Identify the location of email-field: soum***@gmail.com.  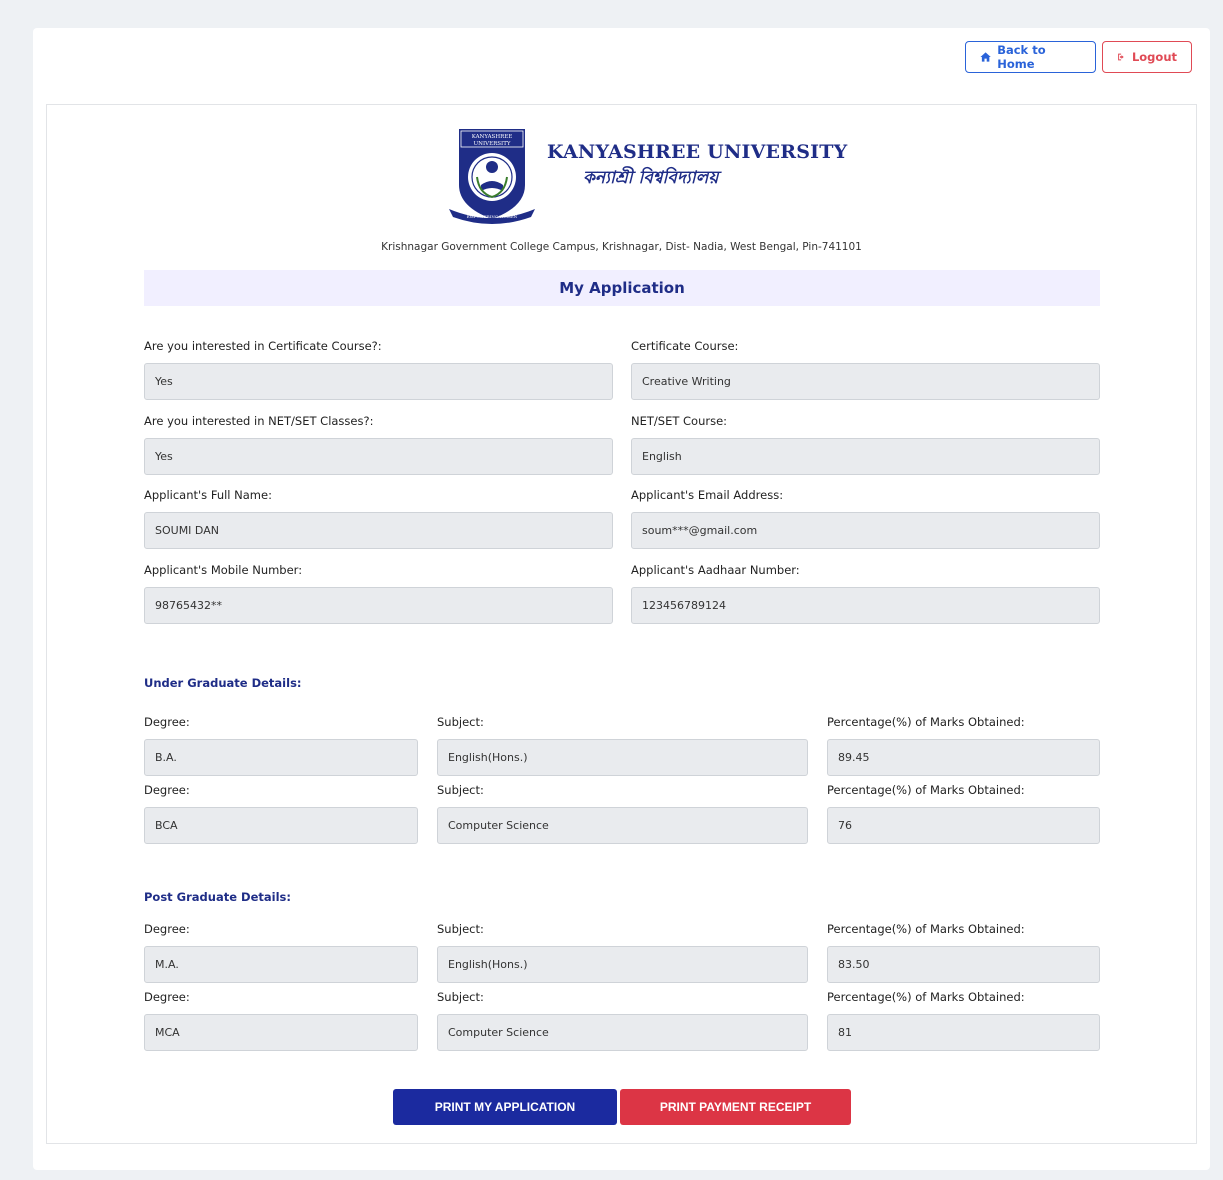
(865, 530).